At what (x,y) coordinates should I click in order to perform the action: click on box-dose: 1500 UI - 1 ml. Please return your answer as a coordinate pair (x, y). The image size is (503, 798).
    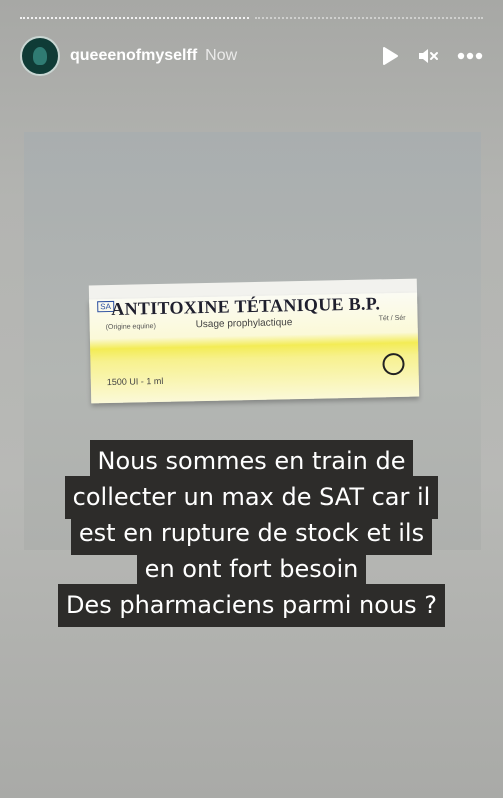
    Looking at the image, I should click on (135, 381).